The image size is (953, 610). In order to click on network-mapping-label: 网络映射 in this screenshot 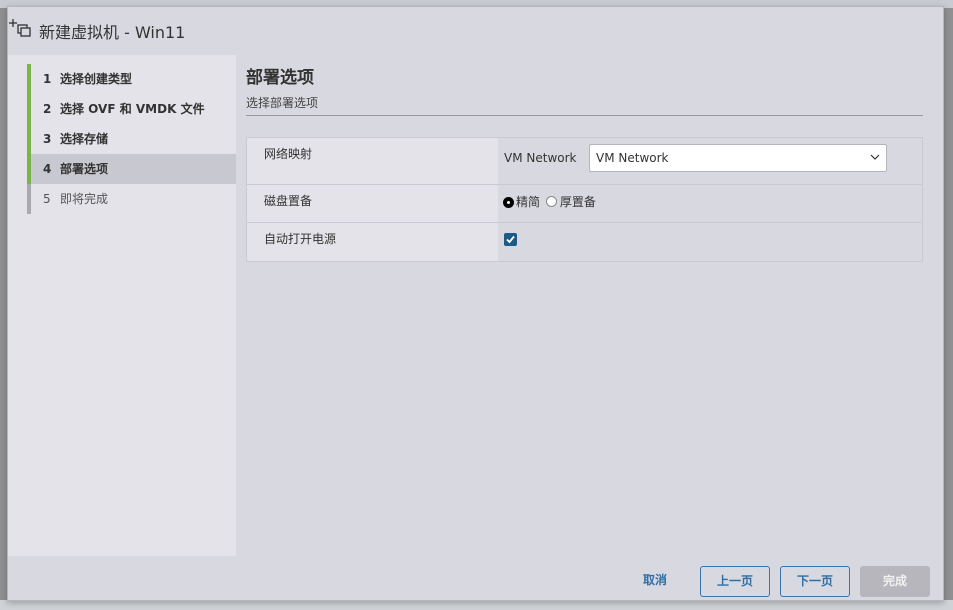, I will do `click(372, 161)`.